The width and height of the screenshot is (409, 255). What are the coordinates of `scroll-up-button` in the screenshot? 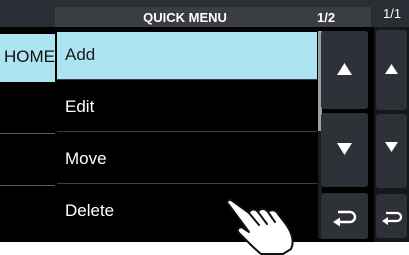 It's located at (344, 70).